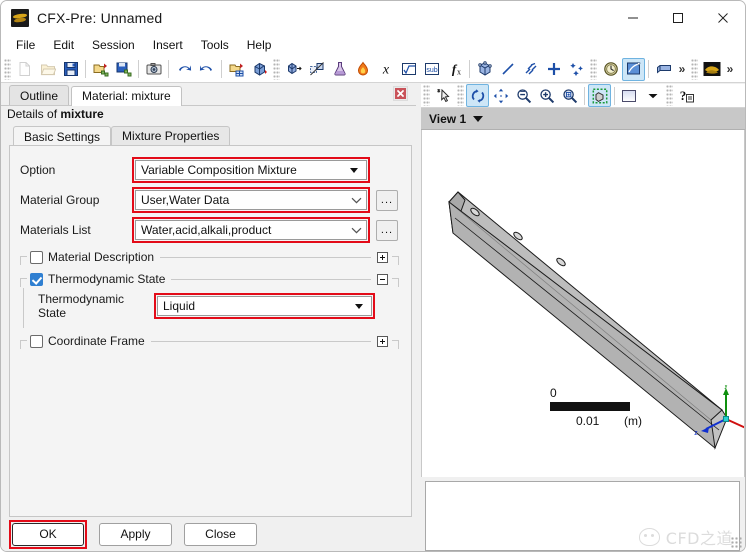 This screenshot has width=746, height=552. What do you see at coordinates (36, 341) in the screenshot?
I see `coordinate-frame-checkbox` at bounding box center [36, 341].